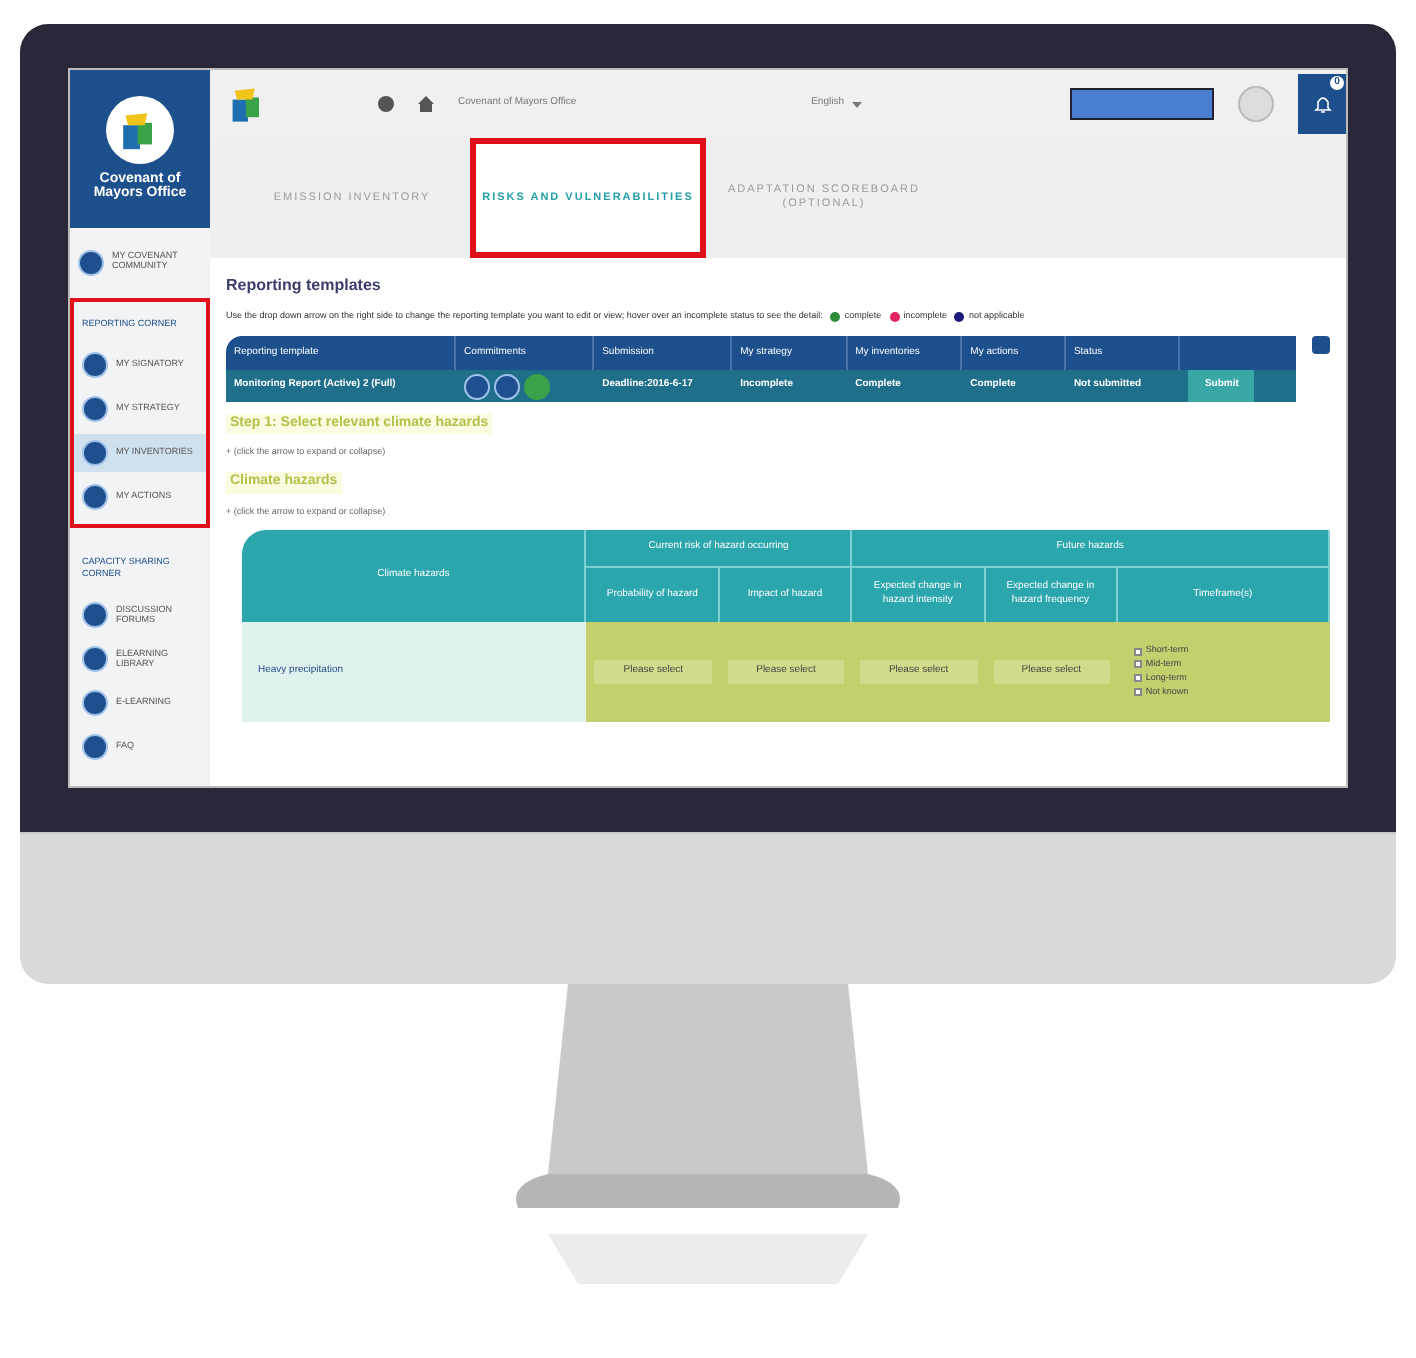 The height and width of the screenshot is (1358, 1416). Describe the element at coordinates (304, 286) in the screenshot. I see `section-heading: Reporting templates` at that location.